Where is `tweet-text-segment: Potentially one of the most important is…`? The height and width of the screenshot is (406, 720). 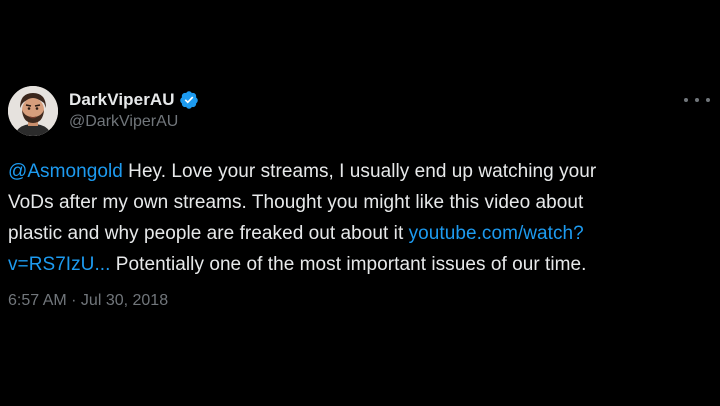
tweet-text-segment: Potentially one of the most important is… is located at coordinates (348, 264).